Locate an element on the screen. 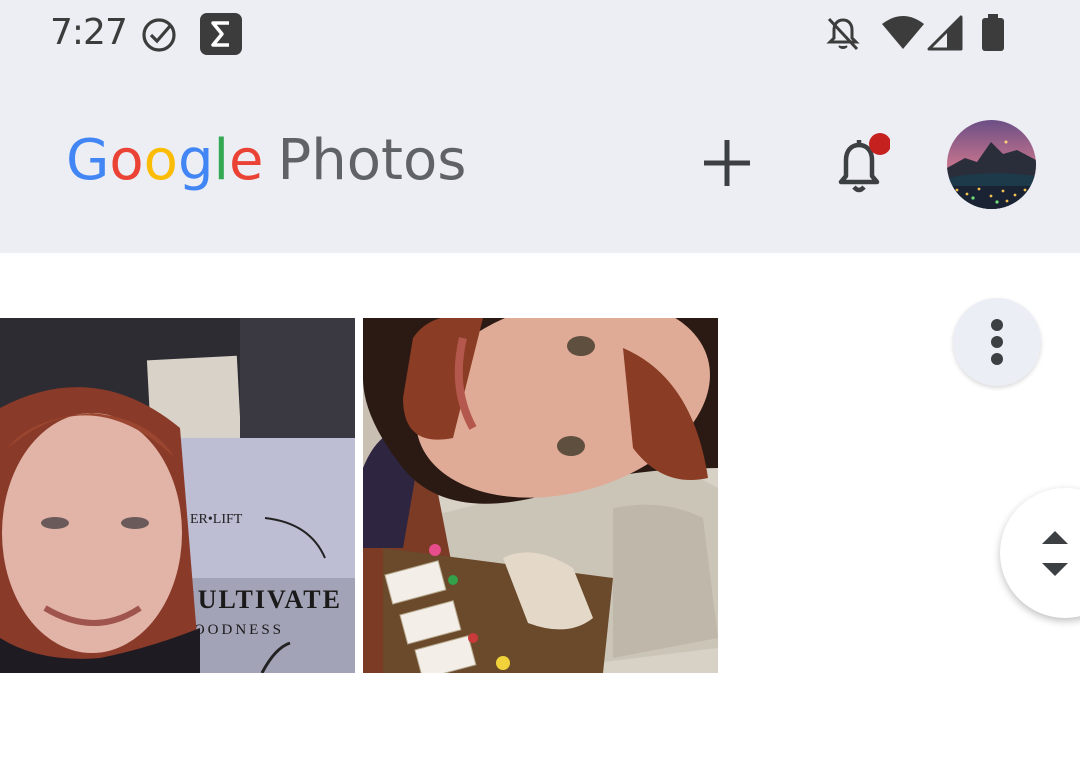 The image size is (1080, 773). logo-letter: e is located at coordinates (246, 160).